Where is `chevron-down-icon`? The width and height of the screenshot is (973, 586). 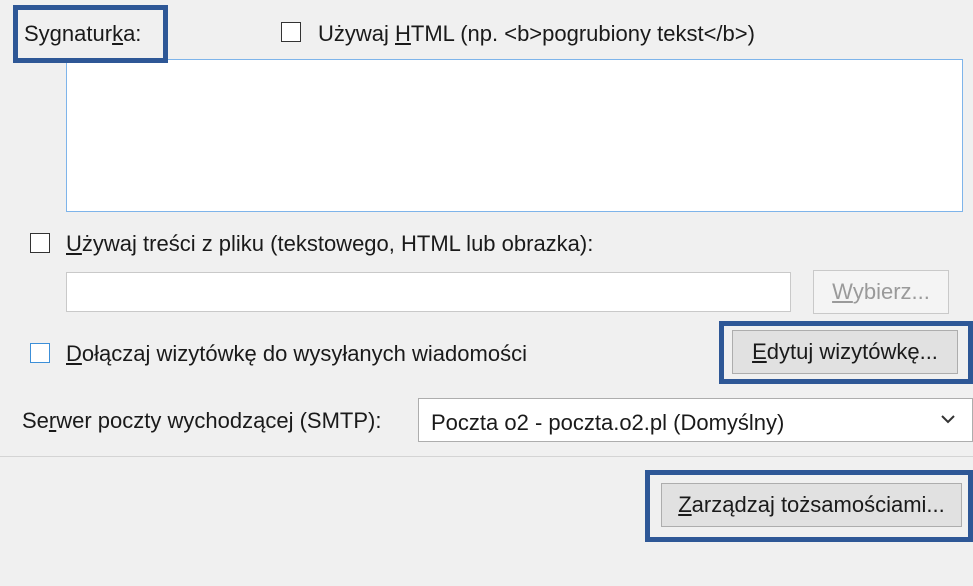
chevron-down-icon is located at coordinates (948, 419).